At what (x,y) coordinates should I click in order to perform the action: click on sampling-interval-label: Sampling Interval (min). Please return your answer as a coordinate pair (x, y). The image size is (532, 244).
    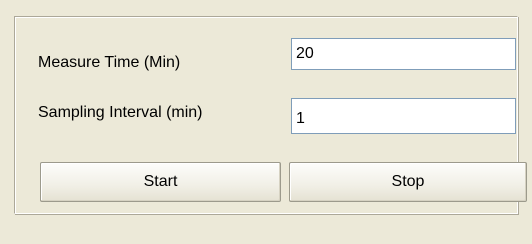
    Looking at the image, I should click on (120, 112).